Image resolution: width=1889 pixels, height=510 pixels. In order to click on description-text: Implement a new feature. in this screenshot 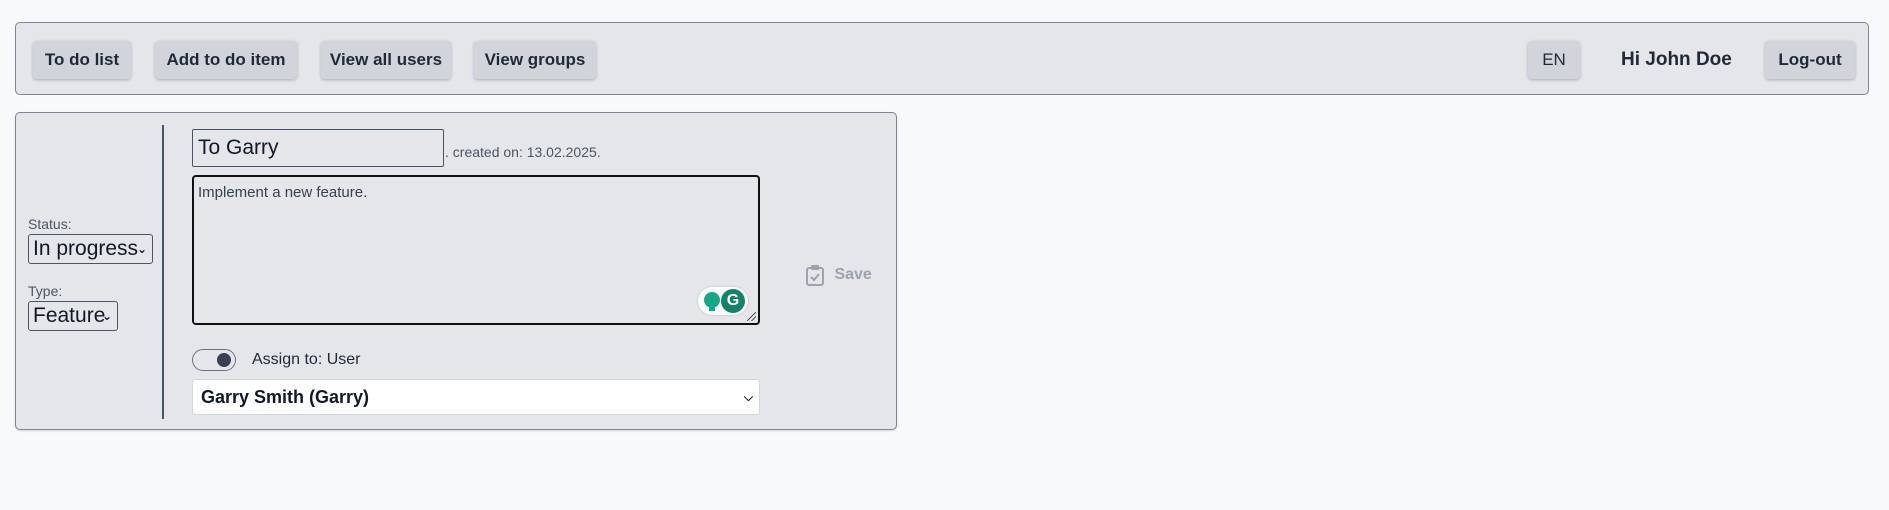, I will do `click(283, 192)`.